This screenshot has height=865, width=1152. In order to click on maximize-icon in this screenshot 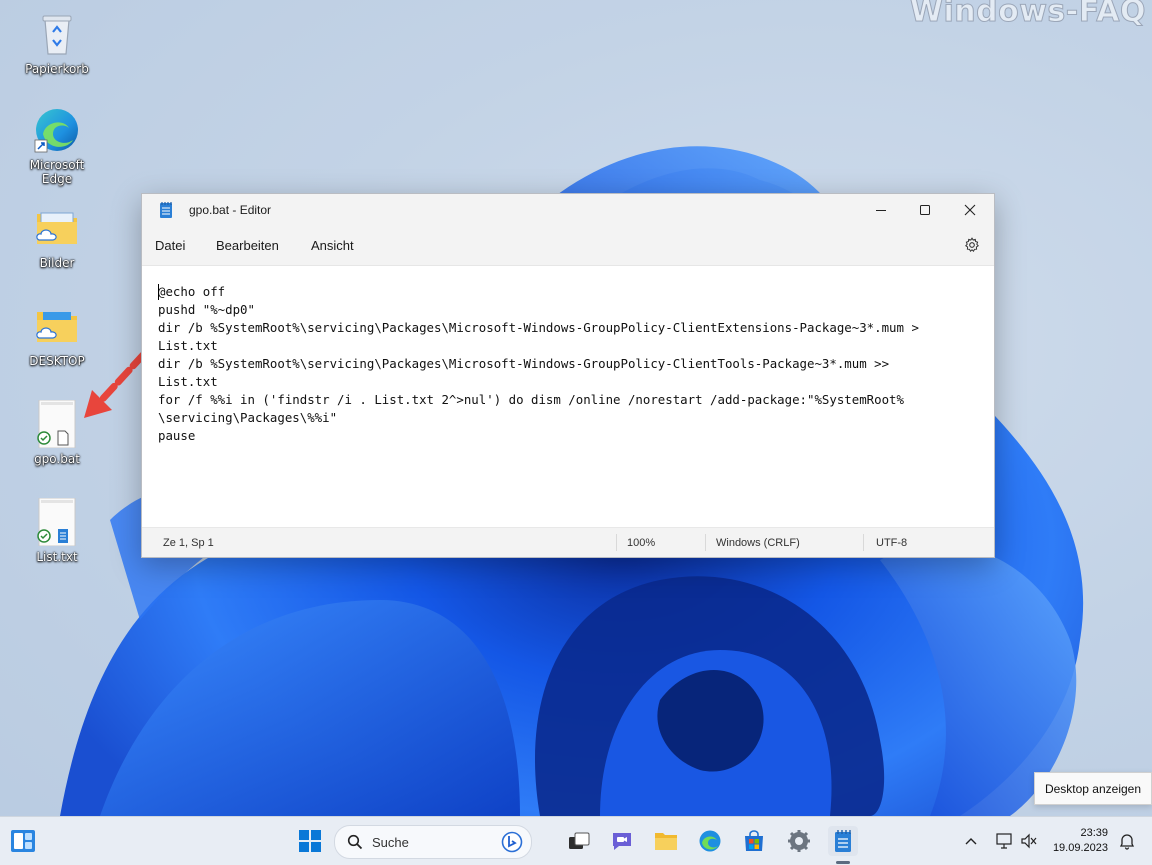, I will do `click(925, 209)`.